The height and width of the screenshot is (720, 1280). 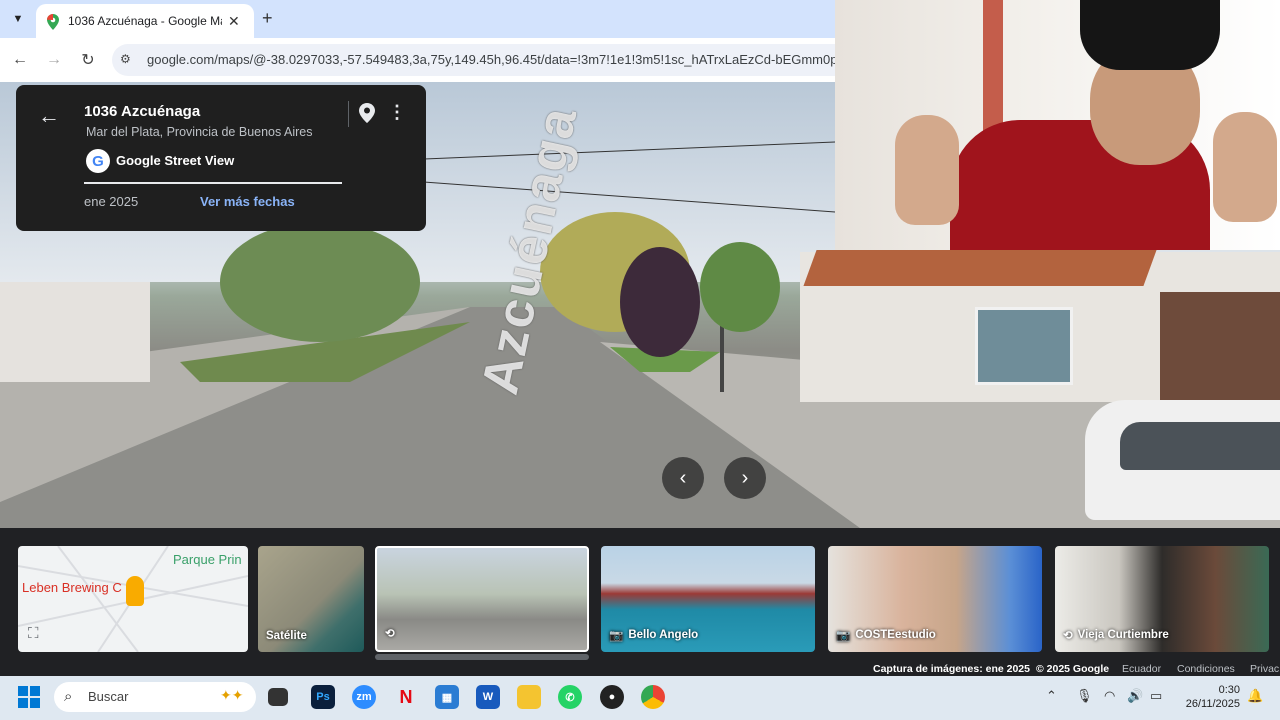 I want to click on location-title: 1036 Azcuénaga, so click(x=142, y=111).